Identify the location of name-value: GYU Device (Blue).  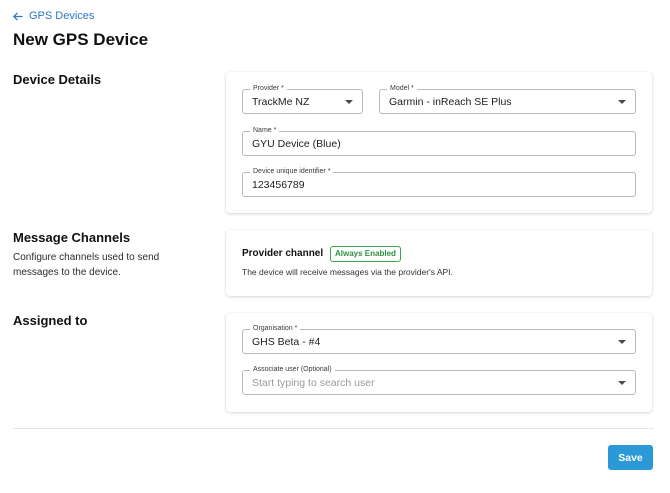
(296, 143).